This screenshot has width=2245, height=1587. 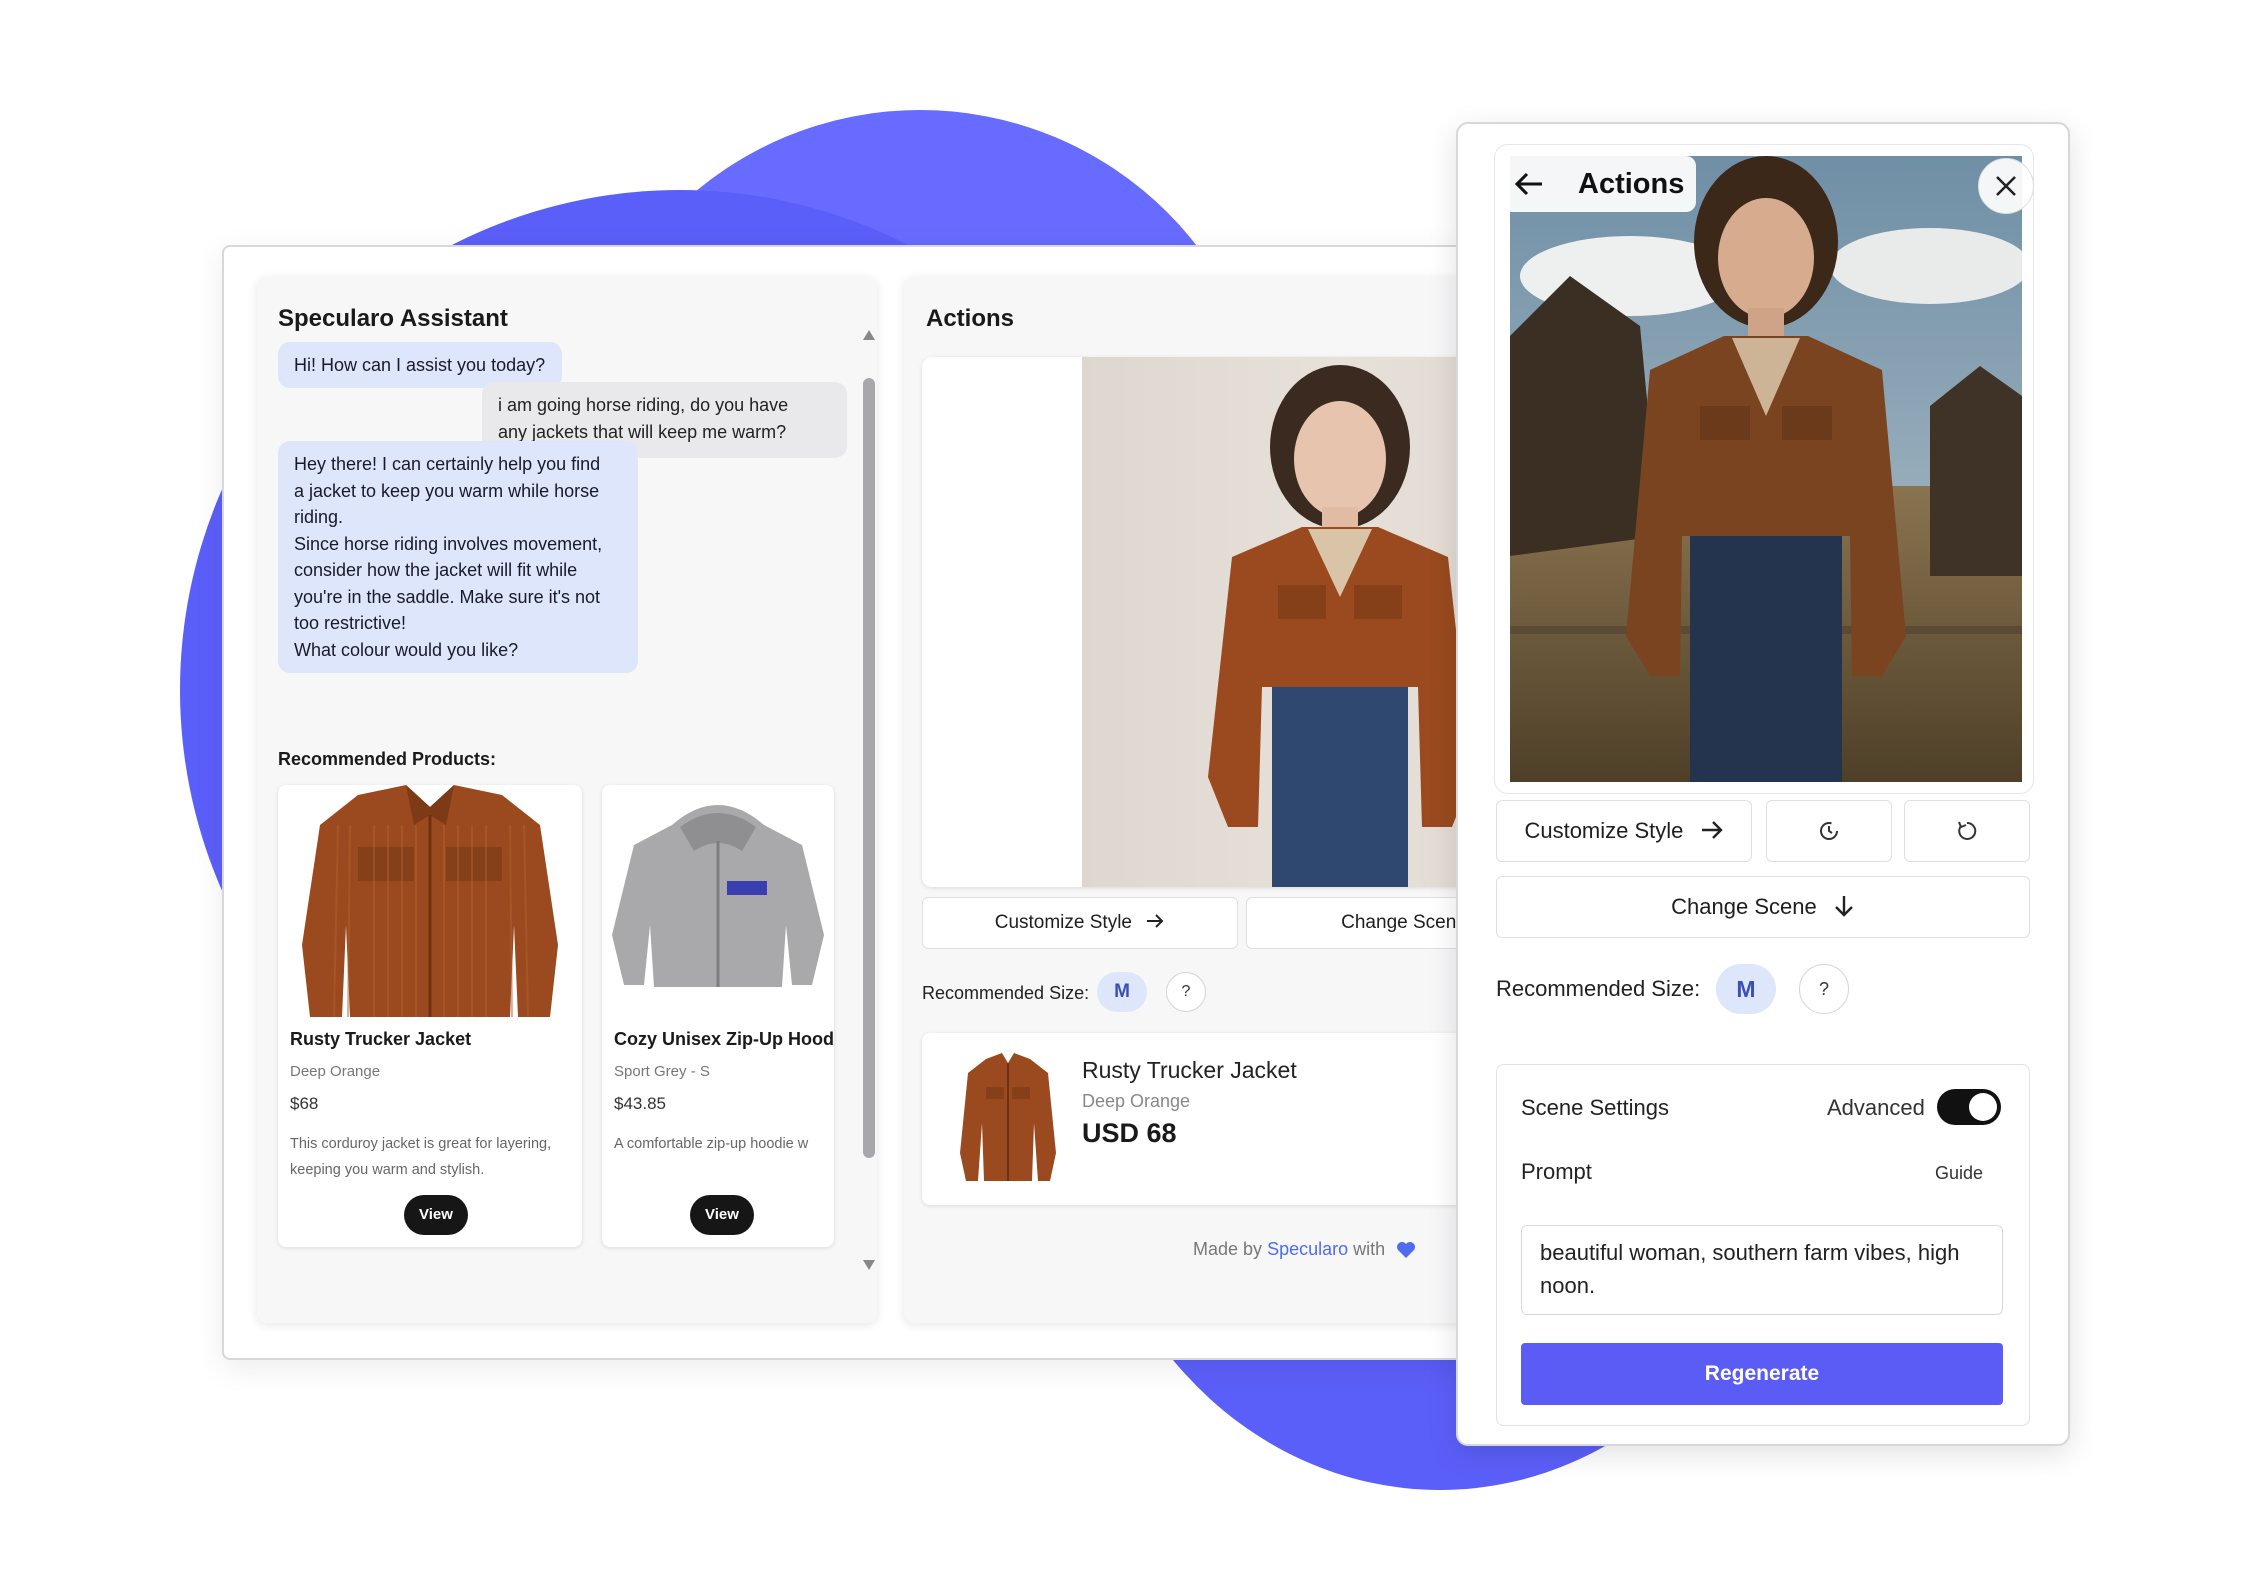 I want to click on actions-title: Actions, so click(x=970, y=318).